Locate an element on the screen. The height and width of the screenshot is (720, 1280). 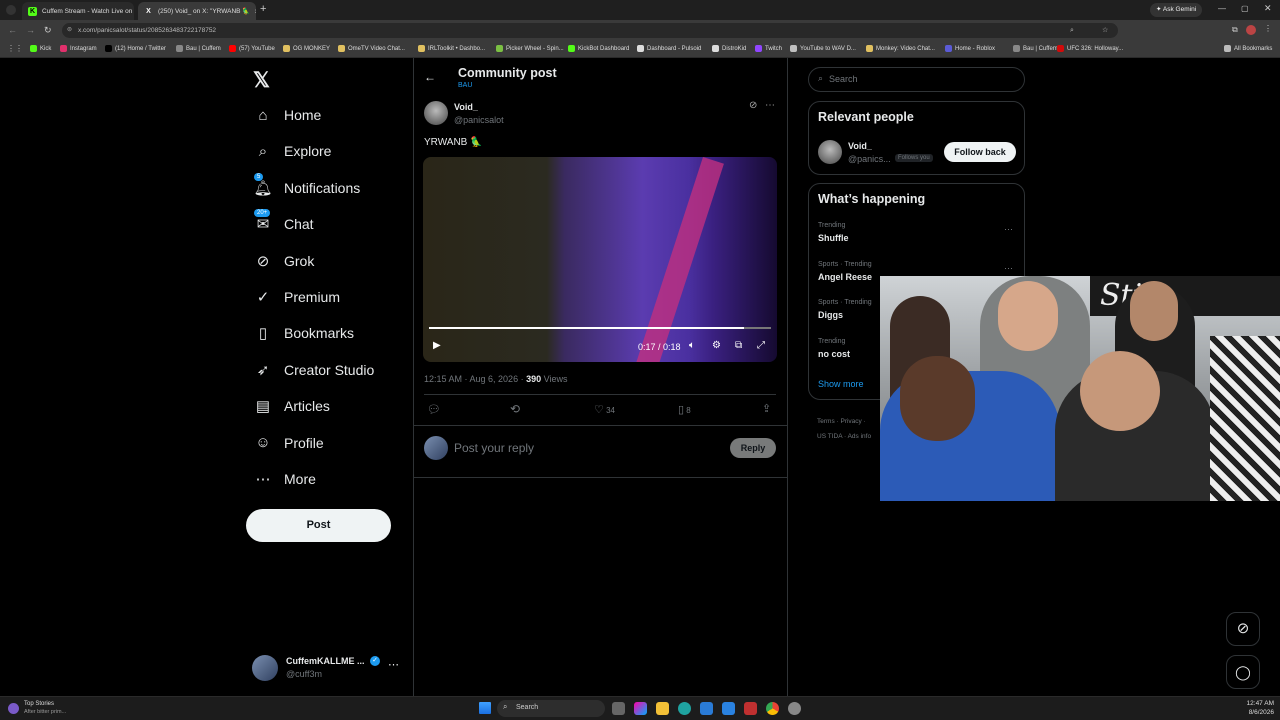
bookmark-item: (12) Home / Twitter is located at coordinates (135, 48).